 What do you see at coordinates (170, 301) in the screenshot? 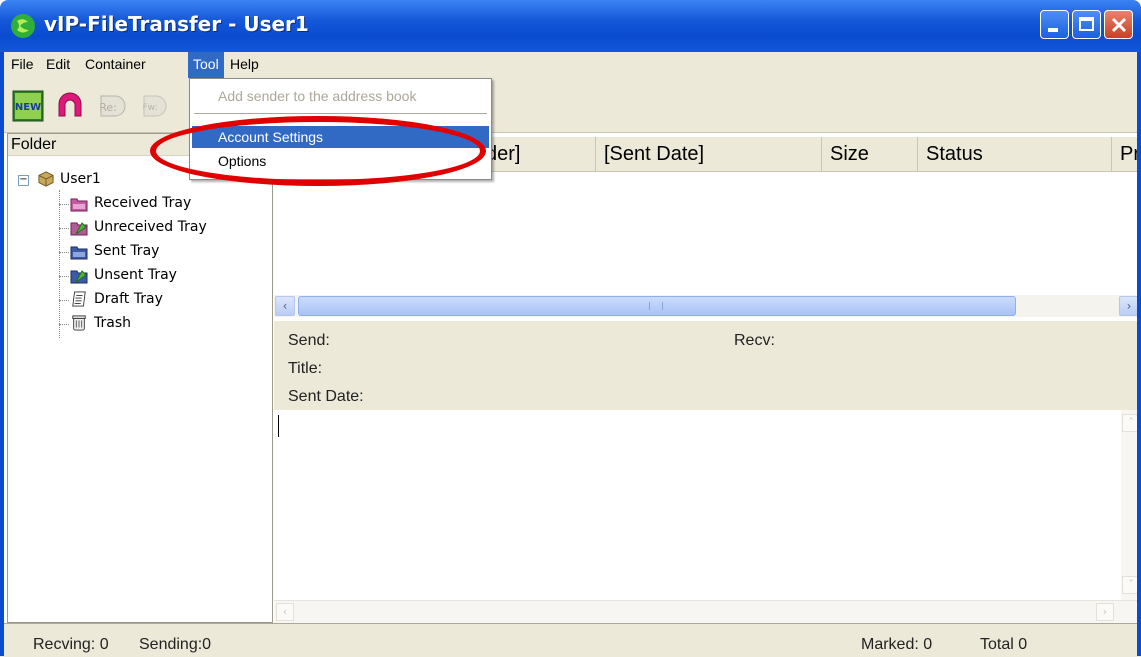
I see `tree-item-draft-tray: Draft Tray` at bounding box center [170, 301].